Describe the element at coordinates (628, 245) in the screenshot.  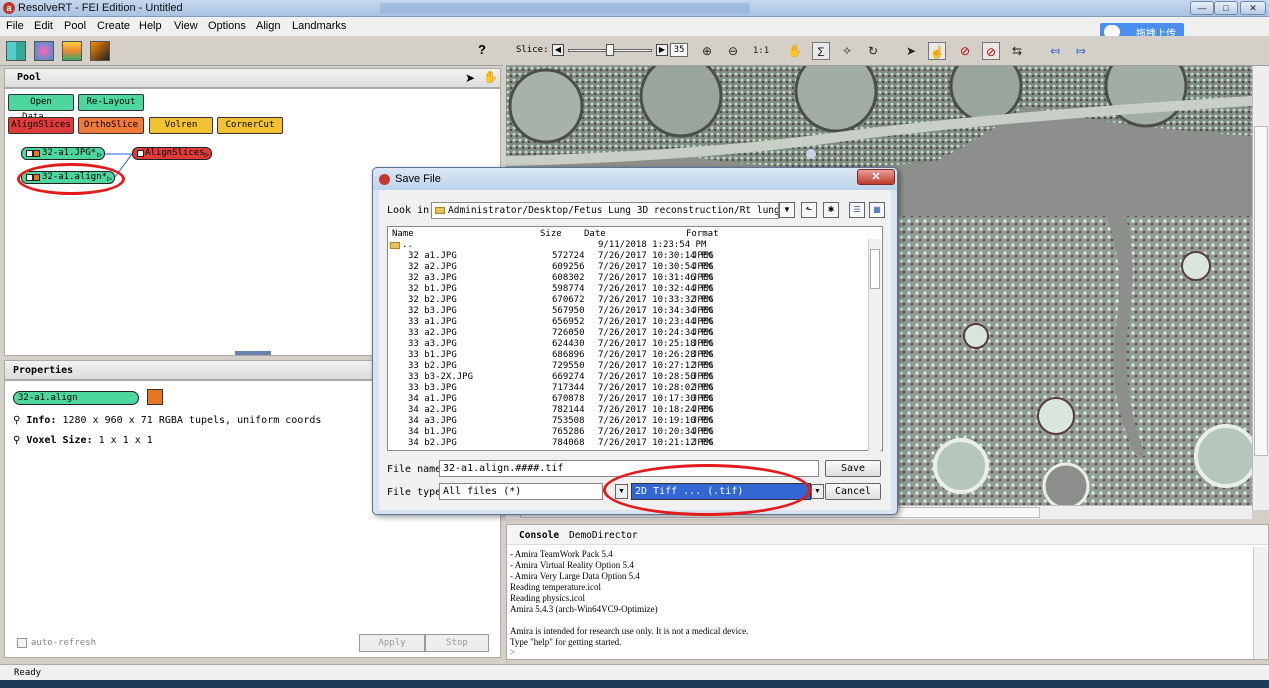
I see `file-row: .. 9/11/2018 1:23:54 PM` at that location.